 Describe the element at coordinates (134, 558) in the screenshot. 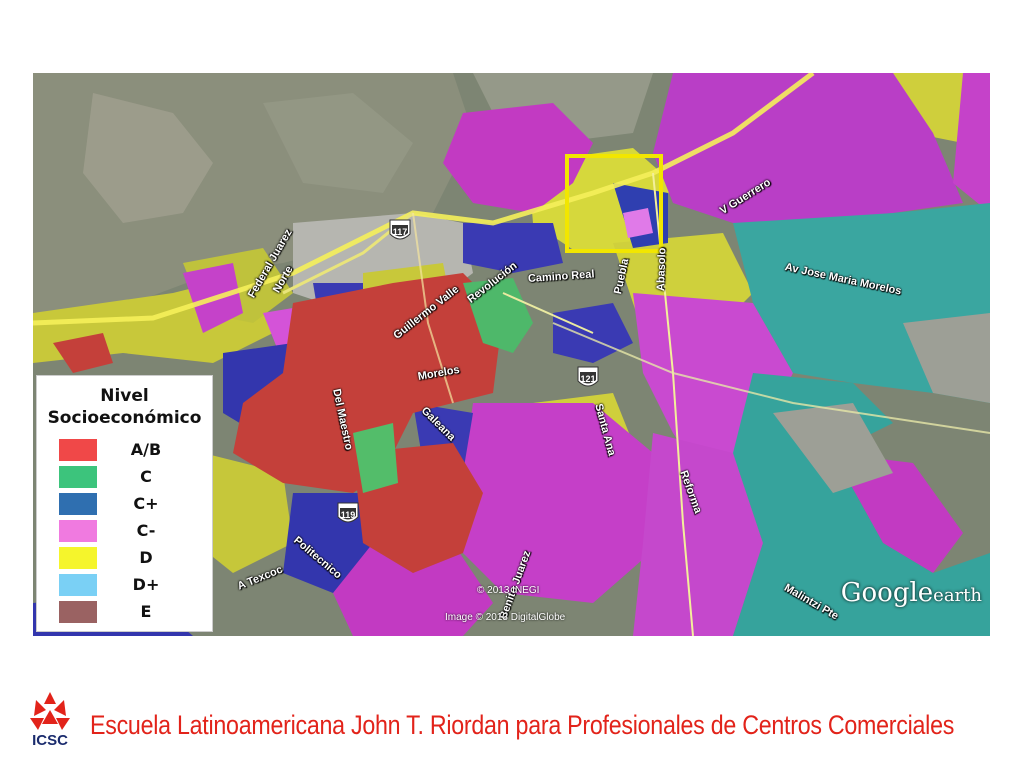

I see `legend-item-d: D` at that location.